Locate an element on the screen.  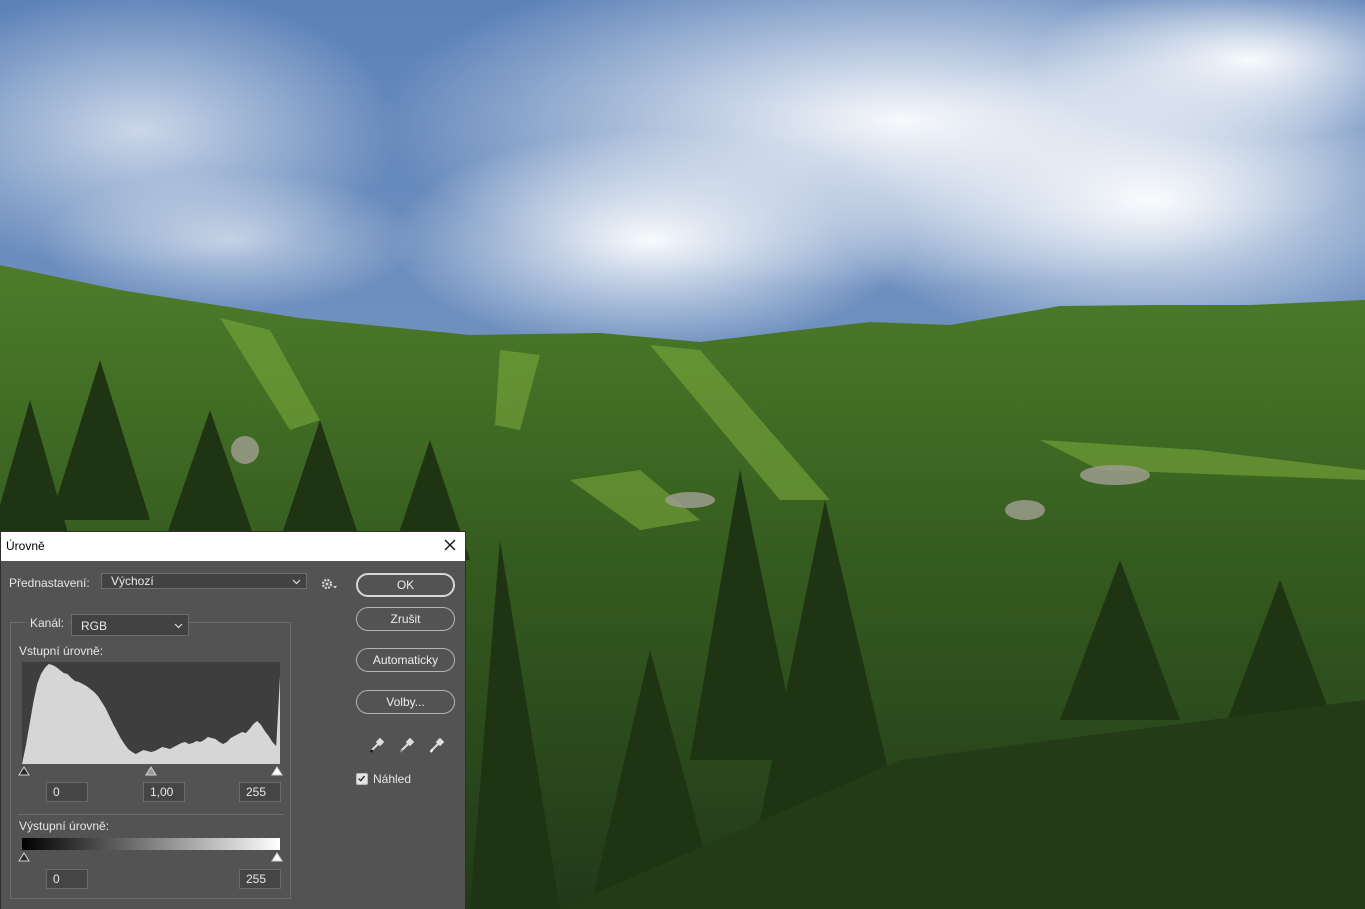
input-white-field: 255 is located at coordinates (260, 792).